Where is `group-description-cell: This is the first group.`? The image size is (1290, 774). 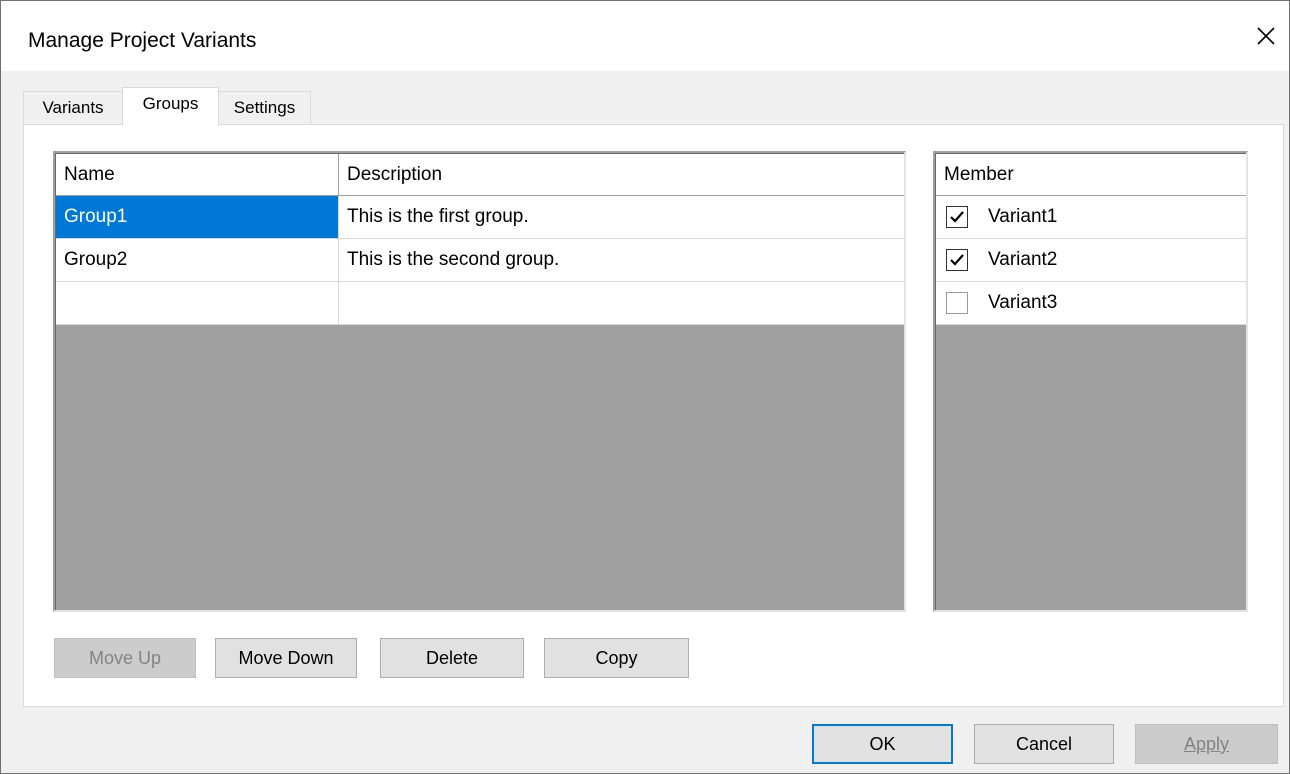
group-description-cell: This is the first group. is located at coordinates (621, 217).